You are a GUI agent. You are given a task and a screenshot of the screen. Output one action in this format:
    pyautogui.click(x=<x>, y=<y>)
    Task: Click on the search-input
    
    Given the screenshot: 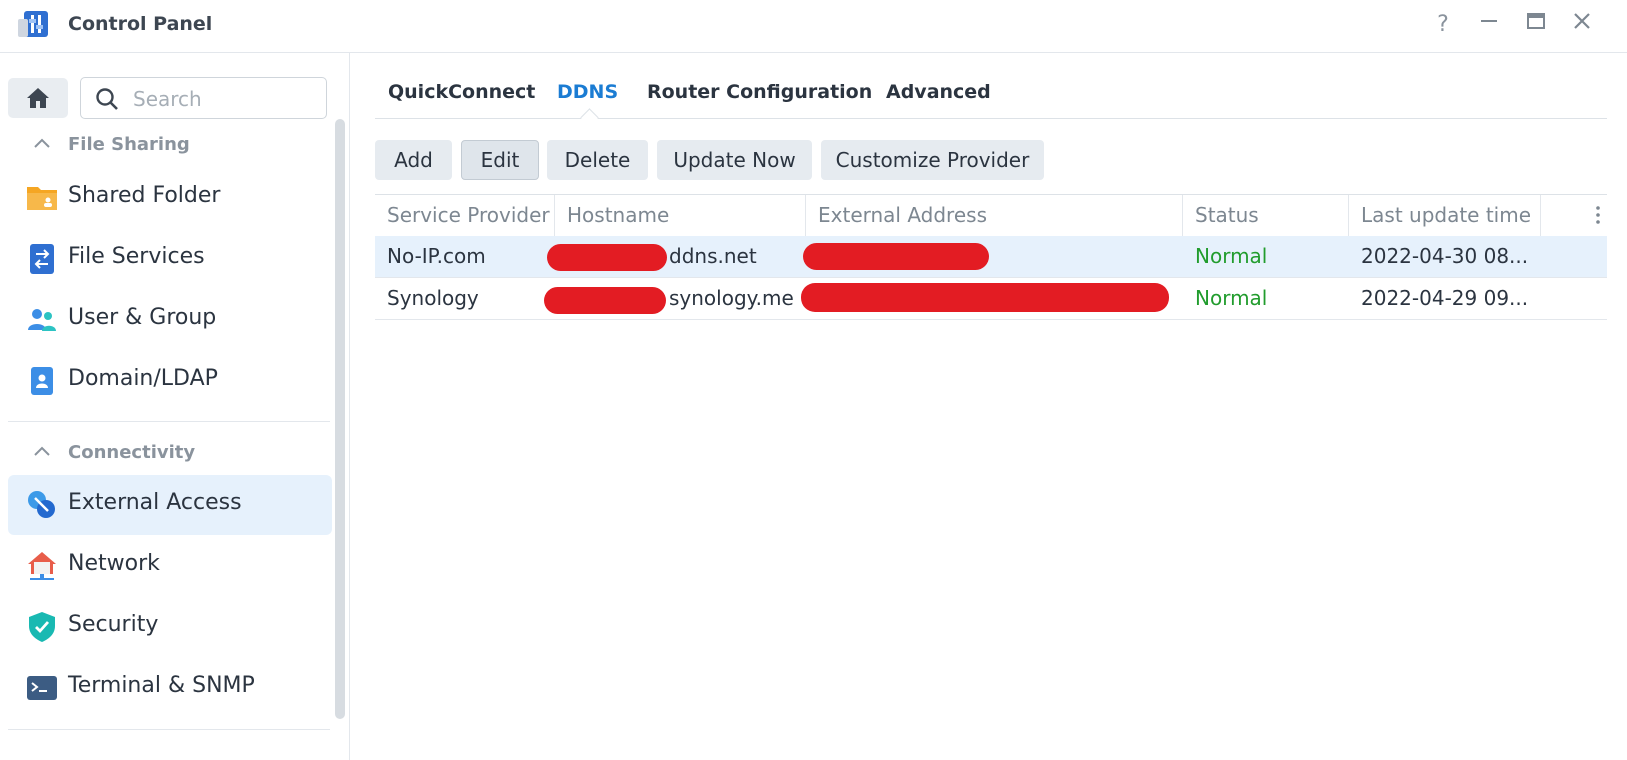 What is the action you would take?
    pyautogui.click(x=223, y=99)
    